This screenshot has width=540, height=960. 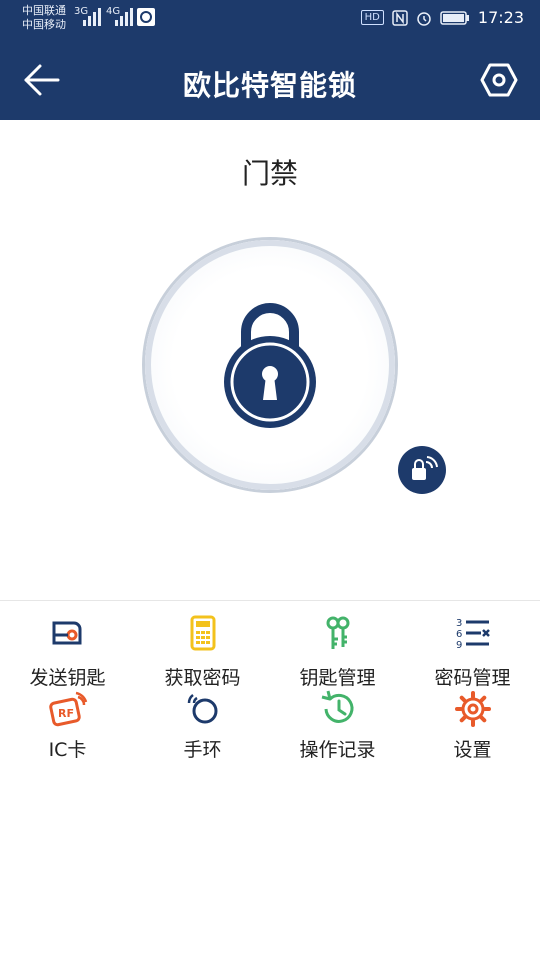 I want to click on menu-label: 设置, so click(x=472, y=750).